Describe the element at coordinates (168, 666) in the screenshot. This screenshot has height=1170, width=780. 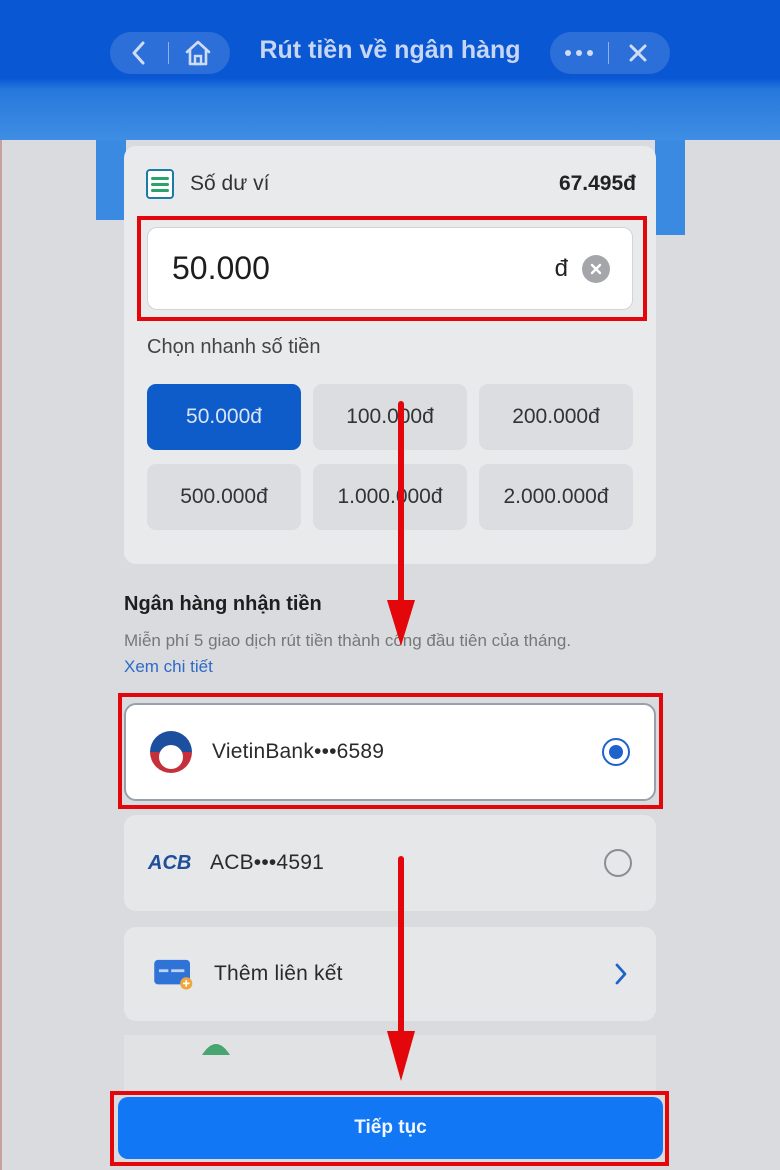
I see `see-details-link: Xem chi tiết` at that location.